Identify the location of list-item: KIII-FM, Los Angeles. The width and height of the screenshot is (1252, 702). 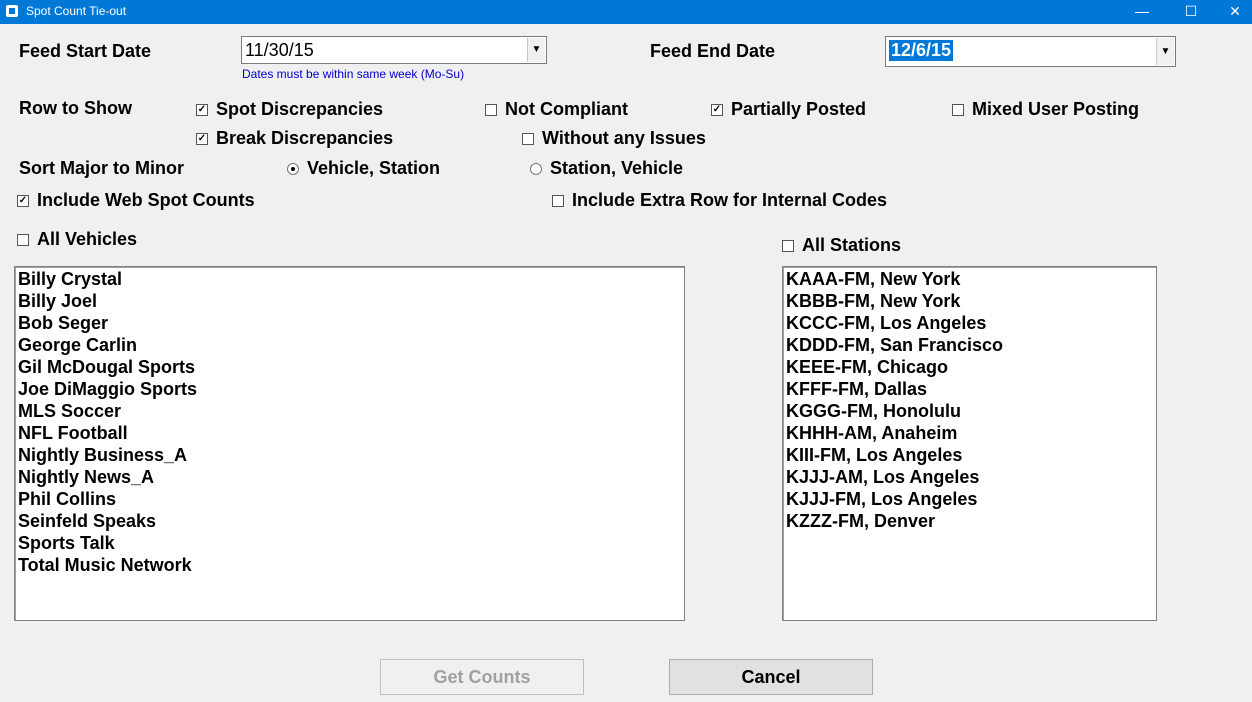
(969, 455).